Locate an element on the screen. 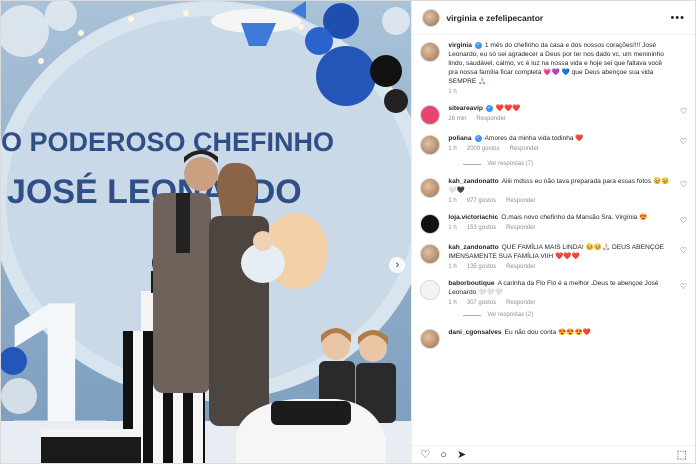 The image size is (696, 464). comment-item: dani_cgonsalves Eu não dou conta 😍😍😍❤️ is located at coordinates (553, 338).